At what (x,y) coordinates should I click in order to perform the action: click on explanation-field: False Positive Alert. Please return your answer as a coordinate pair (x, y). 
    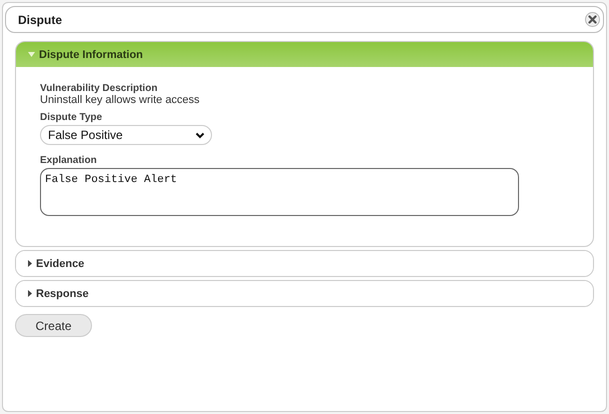
    Looking at the image, I should click on (279, 192).